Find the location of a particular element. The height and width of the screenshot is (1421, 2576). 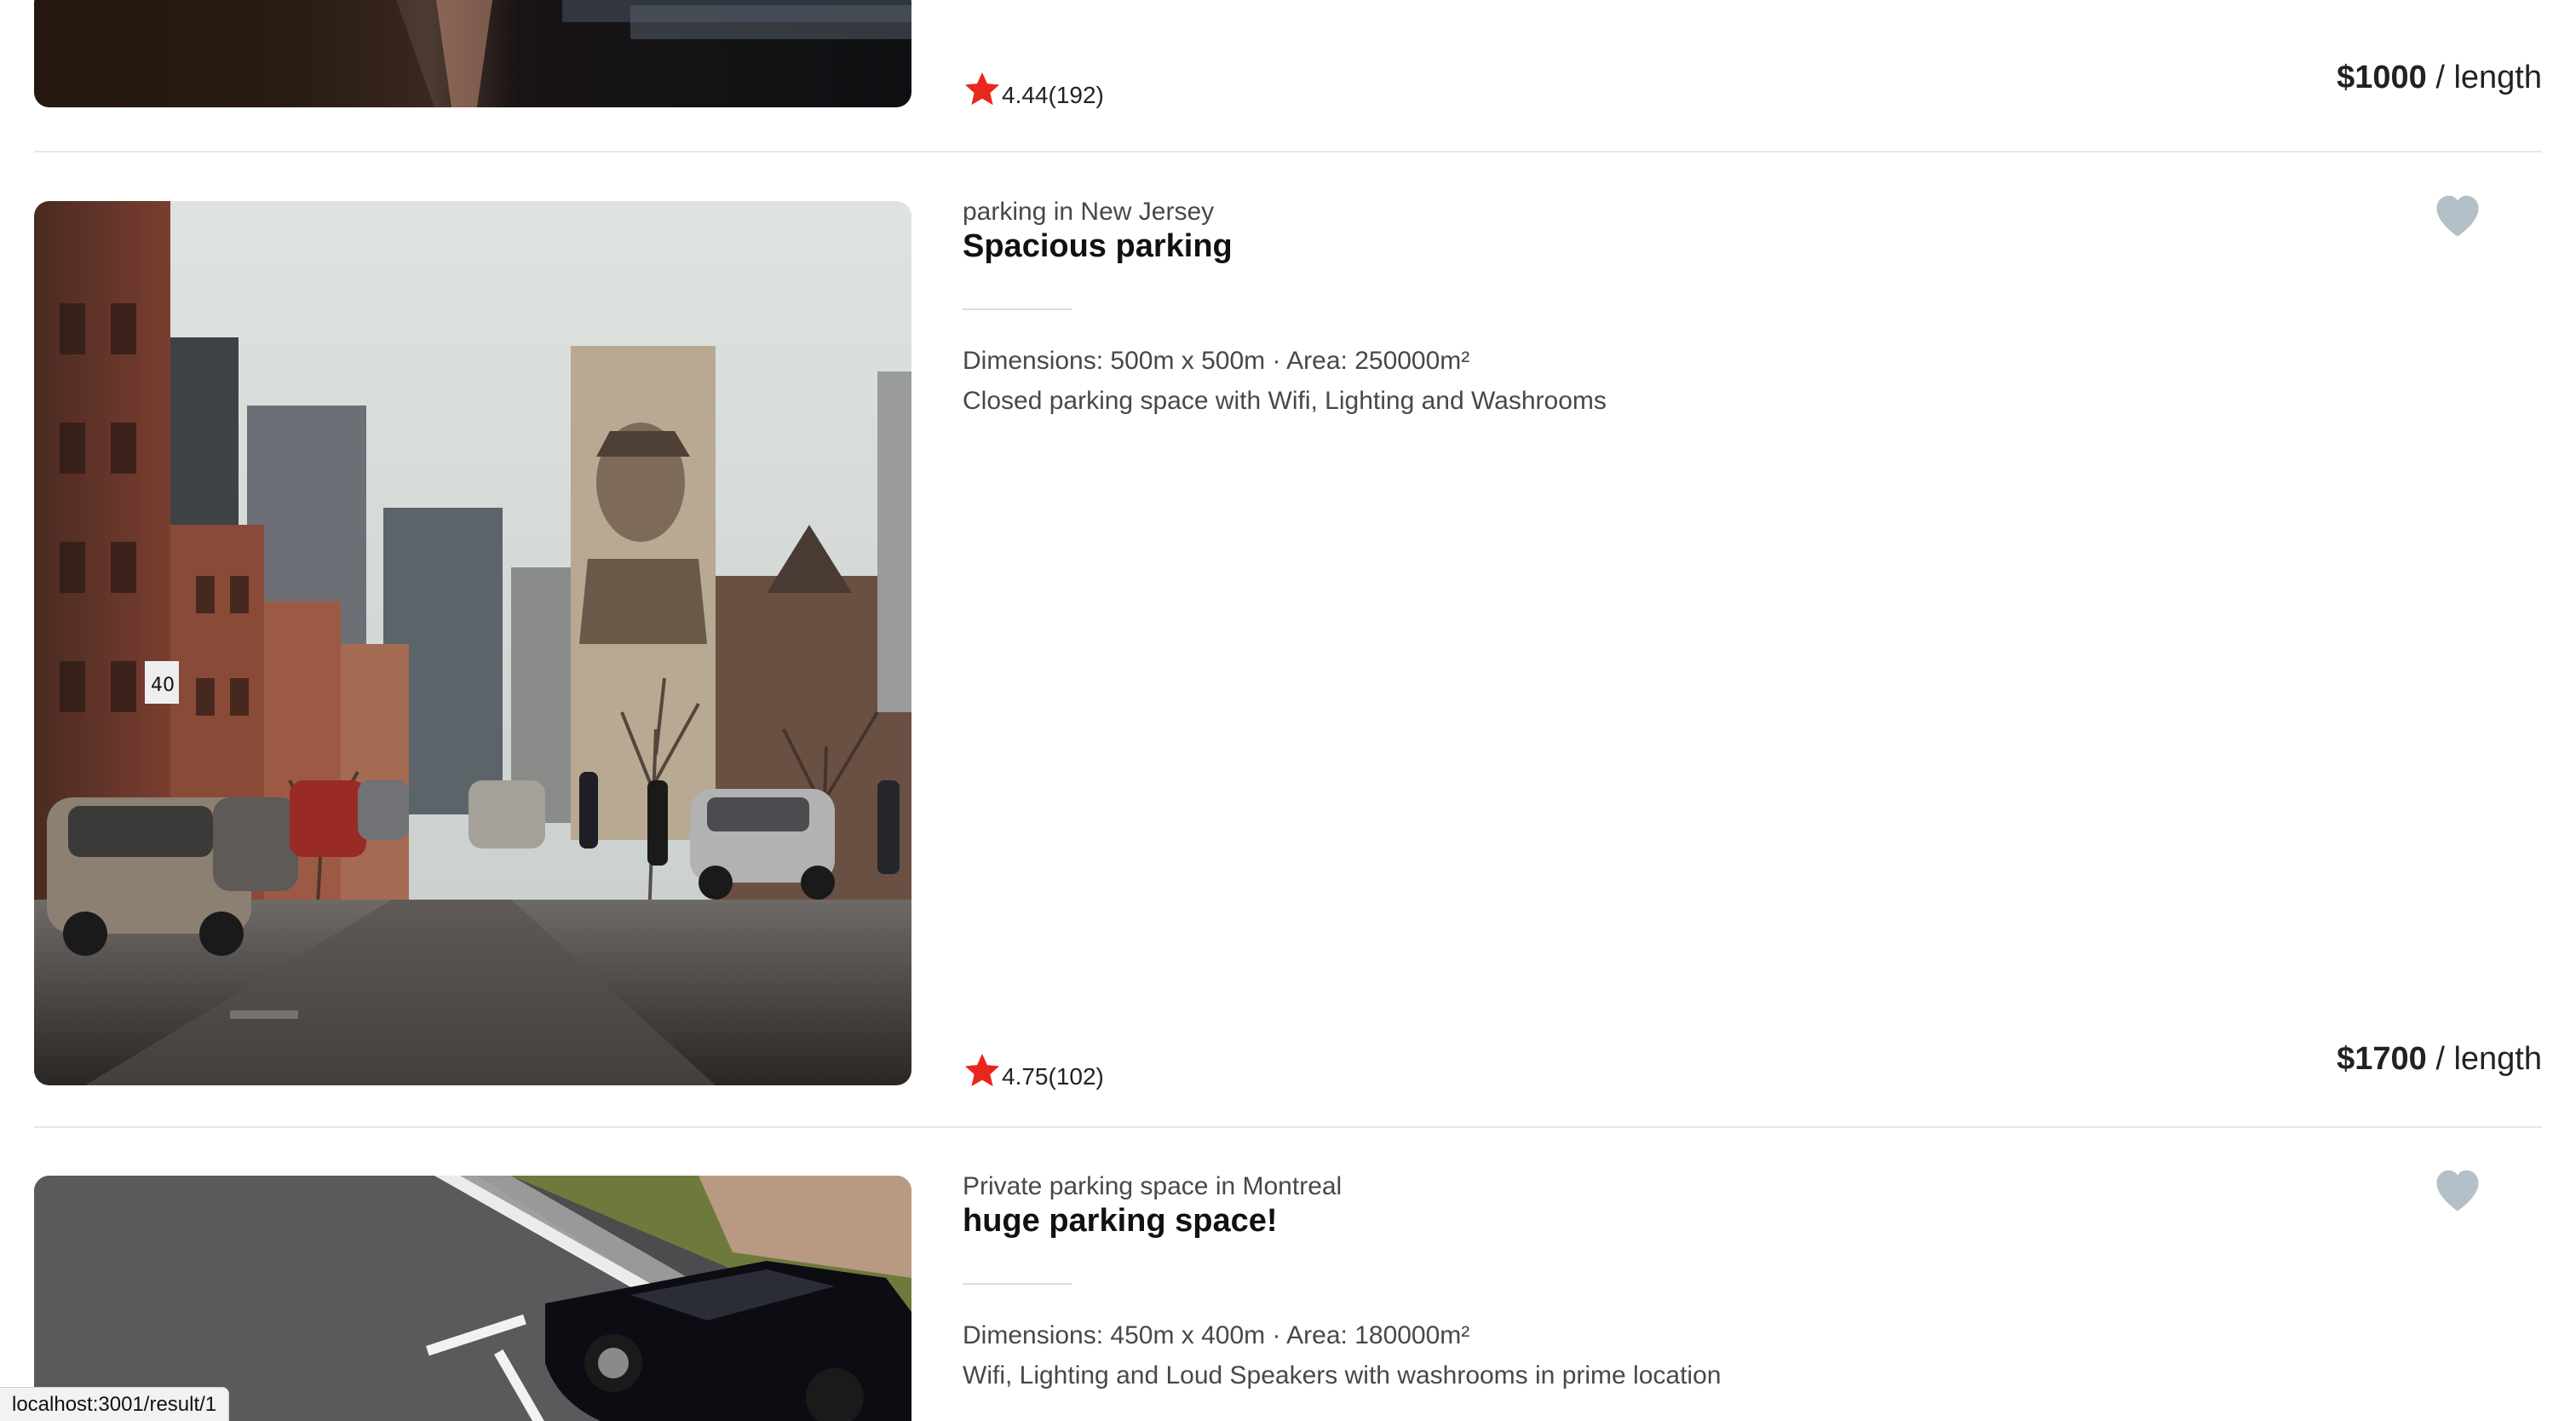

price: $1700 / length is located at coordinates (2439, 1059).